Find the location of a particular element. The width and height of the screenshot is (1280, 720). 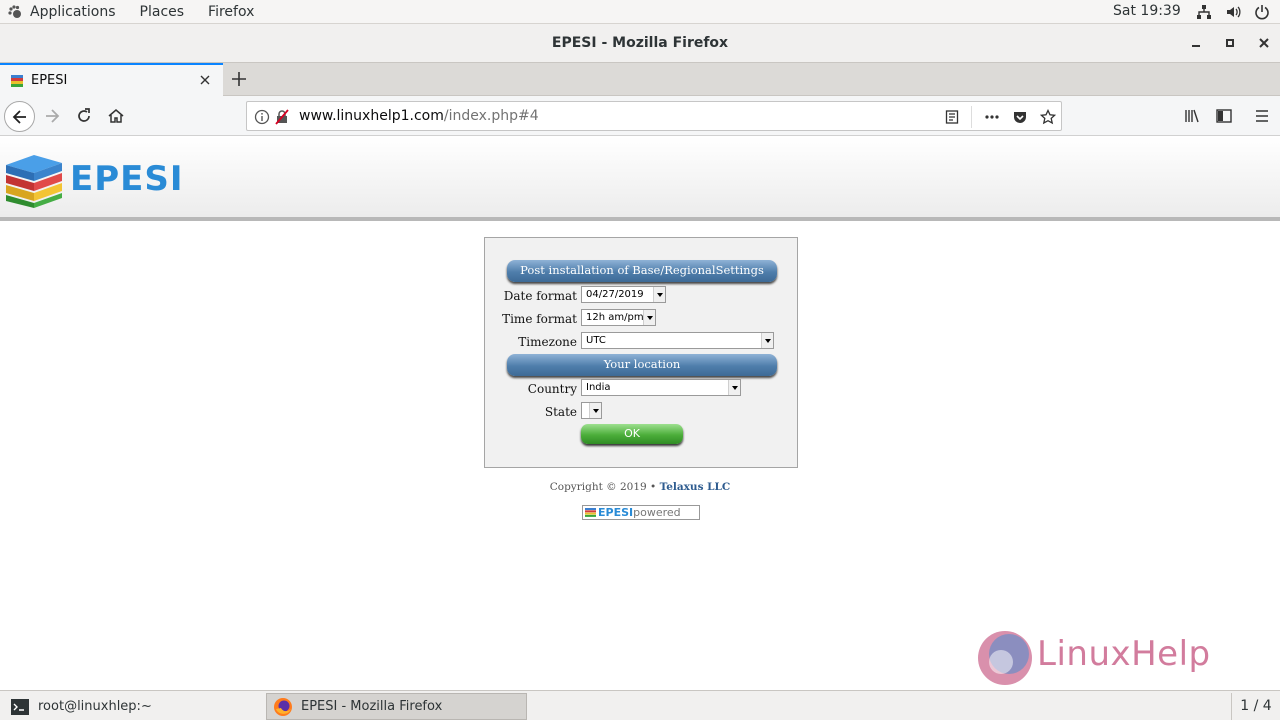

power-icon is located at coordinates (1261, 11).